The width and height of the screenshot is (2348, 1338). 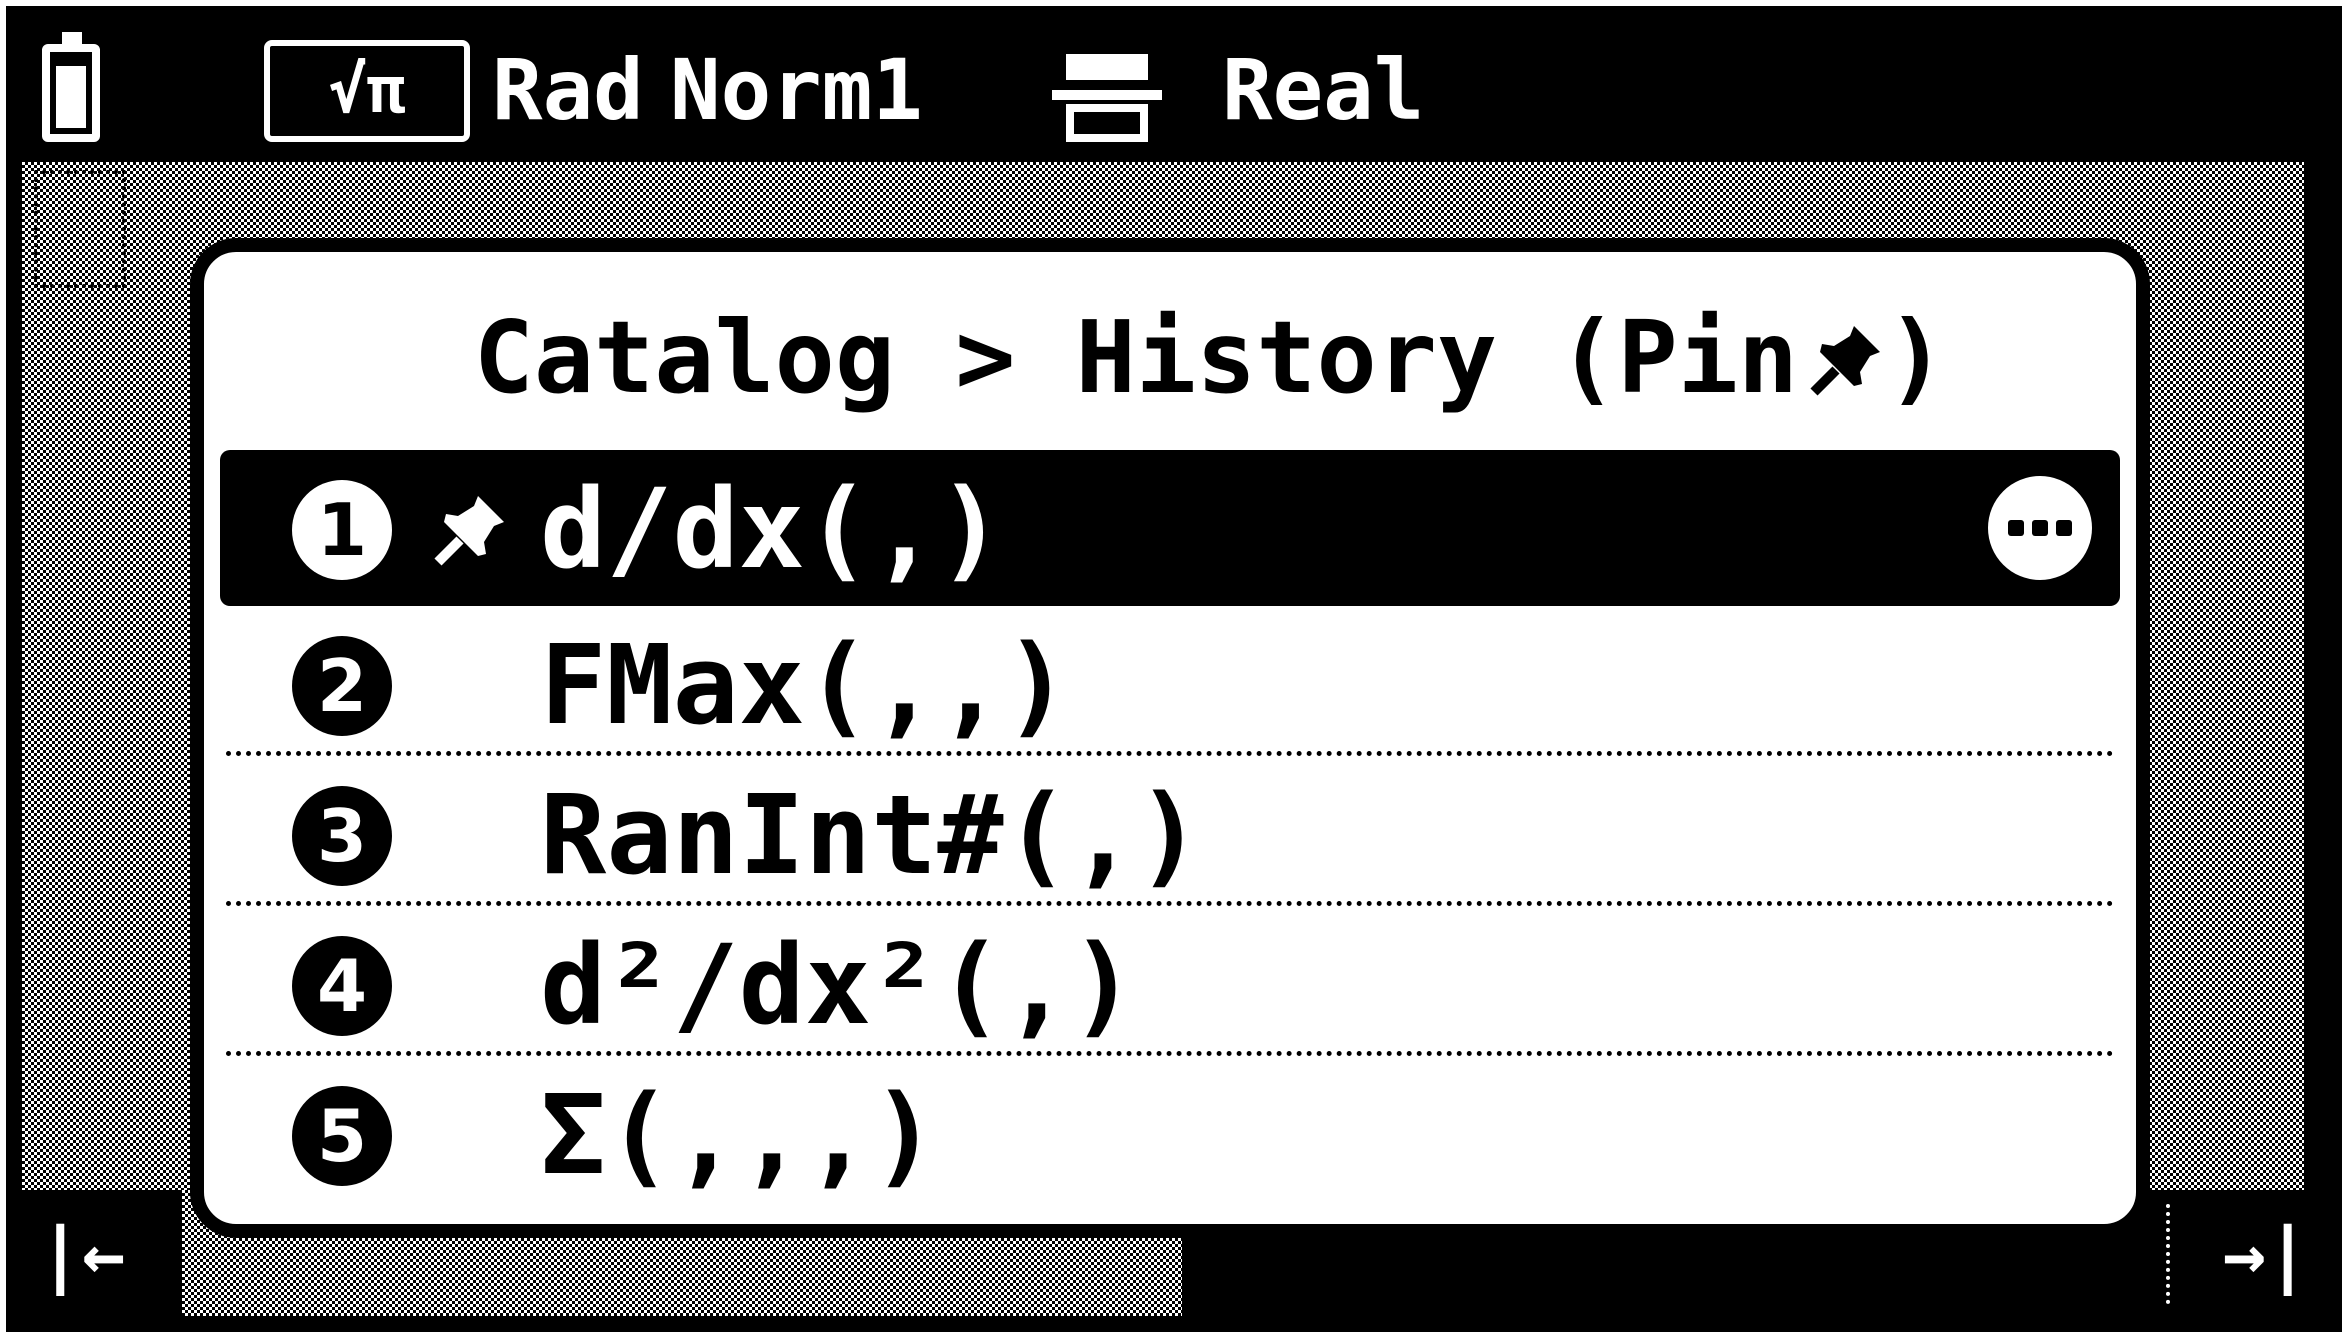 What do you see at coordinates (568, 90) in the screenshot?
I see `angle-mode-label: Rad` at bounding box center [568, 90].